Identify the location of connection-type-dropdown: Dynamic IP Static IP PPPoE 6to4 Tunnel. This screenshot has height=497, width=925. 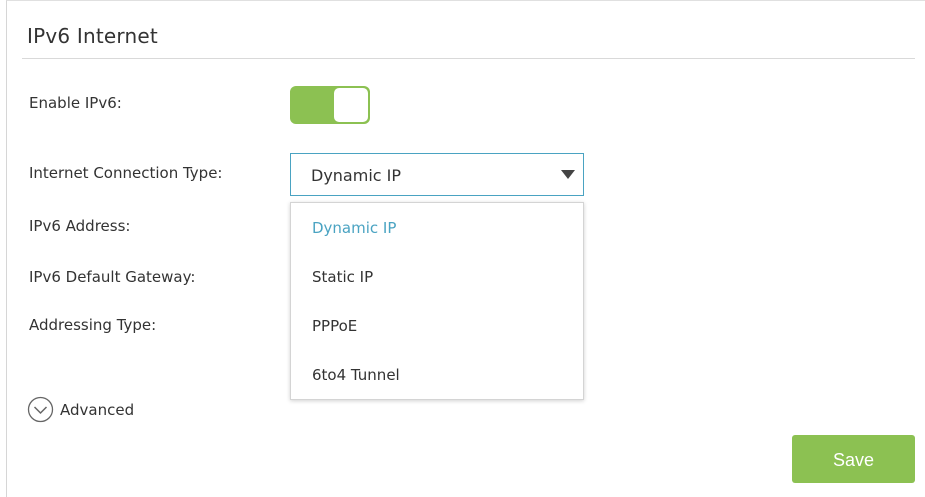
(437, 301).